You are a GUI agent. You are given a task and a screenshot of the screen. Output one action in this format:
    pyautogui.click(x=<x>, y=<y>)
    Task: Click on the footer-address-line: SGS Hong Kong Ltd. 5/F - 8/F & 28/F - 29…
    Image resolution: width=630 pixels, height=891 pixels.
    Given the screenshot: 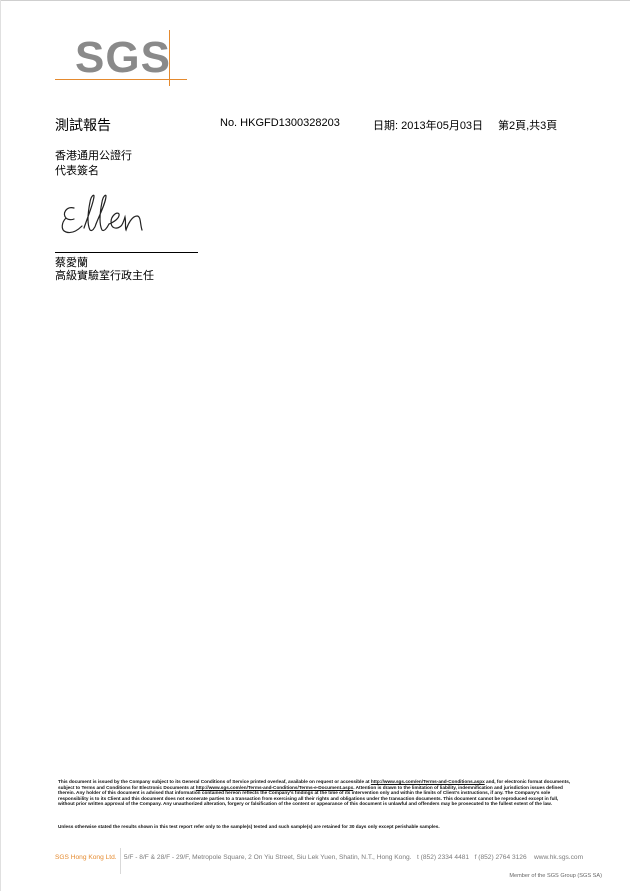 What is the action you would take?
    pyautogui.click(x=319, y=857)
    